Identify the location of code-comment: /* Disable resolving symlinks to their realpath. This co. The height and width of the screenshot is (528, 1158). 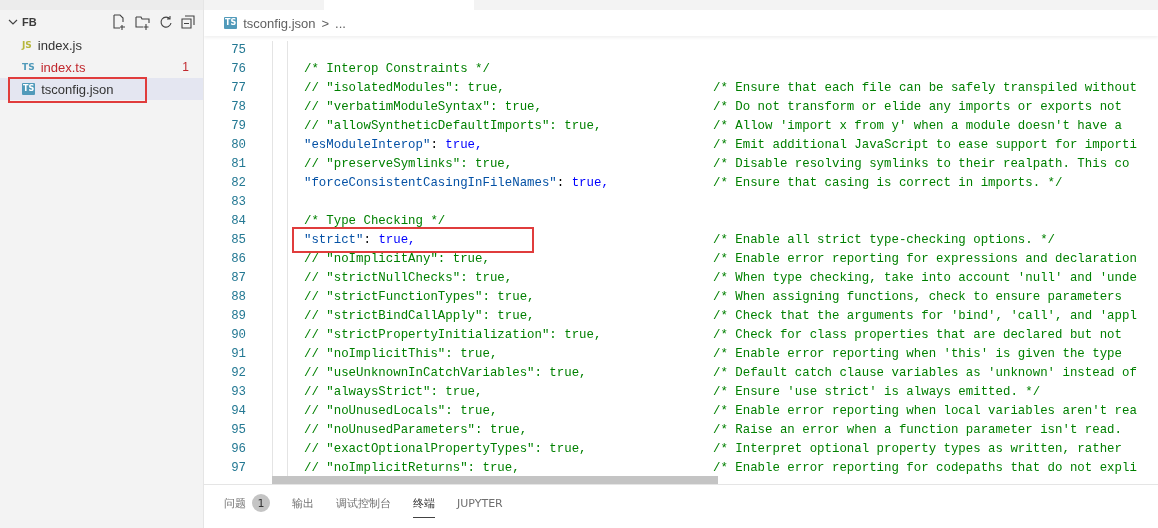
(921, 164).